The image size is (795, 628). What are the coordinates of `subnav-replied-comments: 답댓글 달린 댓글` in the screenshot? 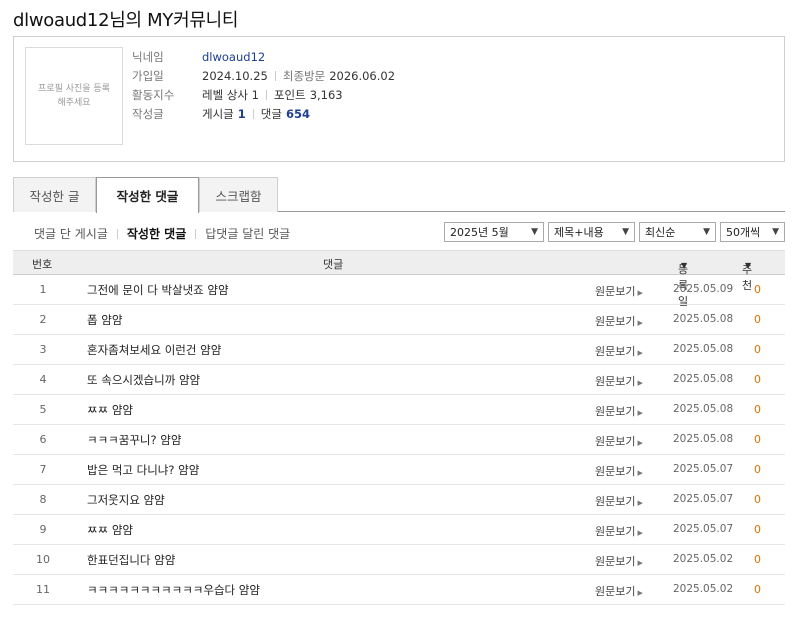 It's located at (247, 233).